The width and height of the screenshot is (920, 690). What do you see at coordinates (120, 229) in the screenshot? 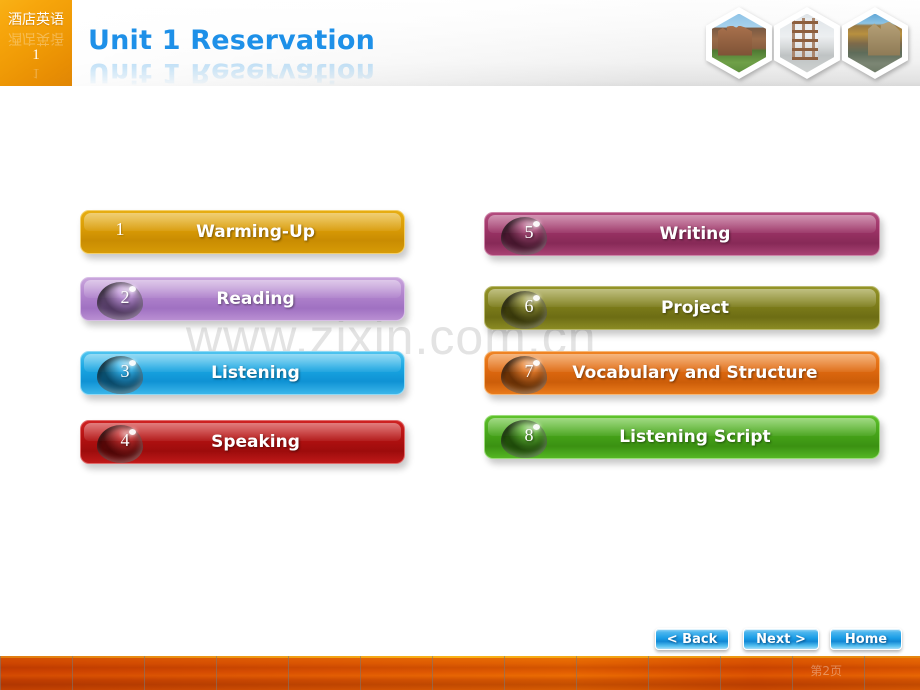
I see `menu-item-number: 1` at bounding box center [120, 229].